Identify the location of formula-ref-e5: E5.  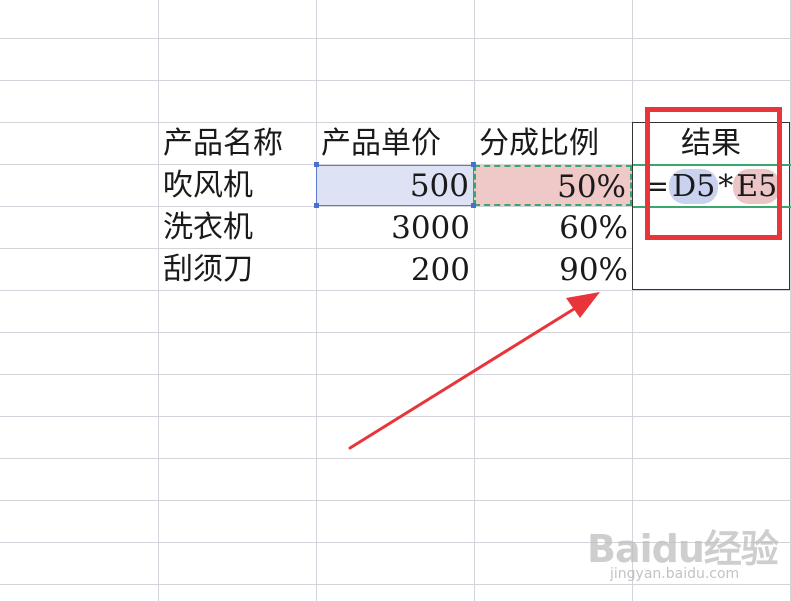
(757, 186).